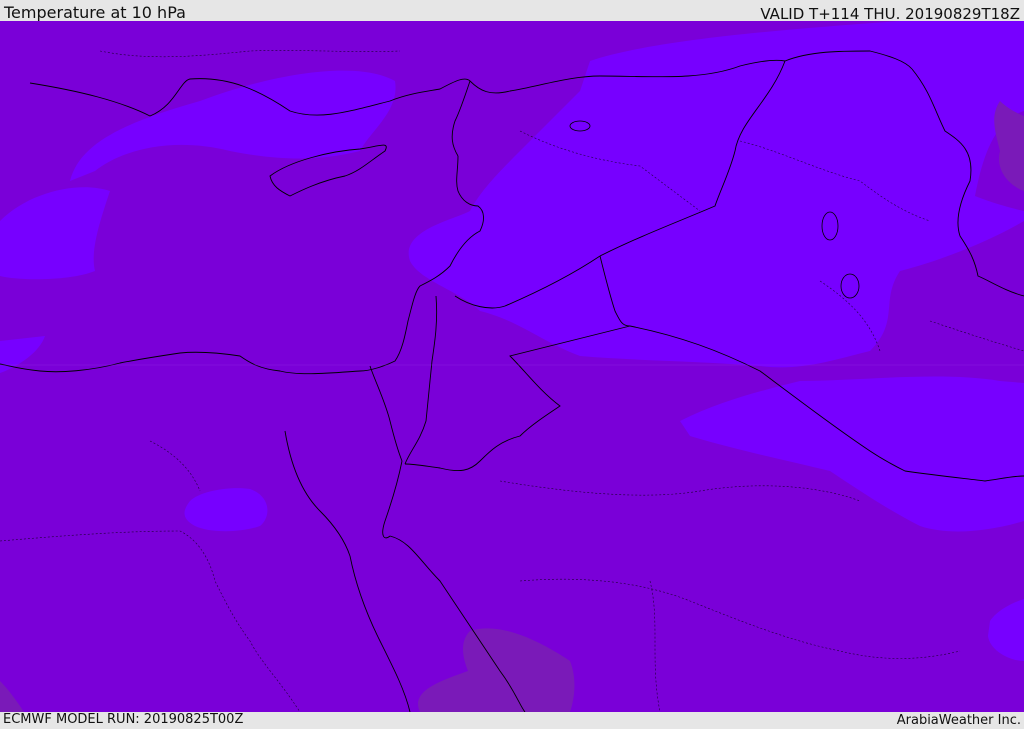 This screenshot has width=1024, height=729. What do you see at coordinates (22, 354) in the screenshot?
I see `contour-patch-coast-west` at bounding box center [22, 354].